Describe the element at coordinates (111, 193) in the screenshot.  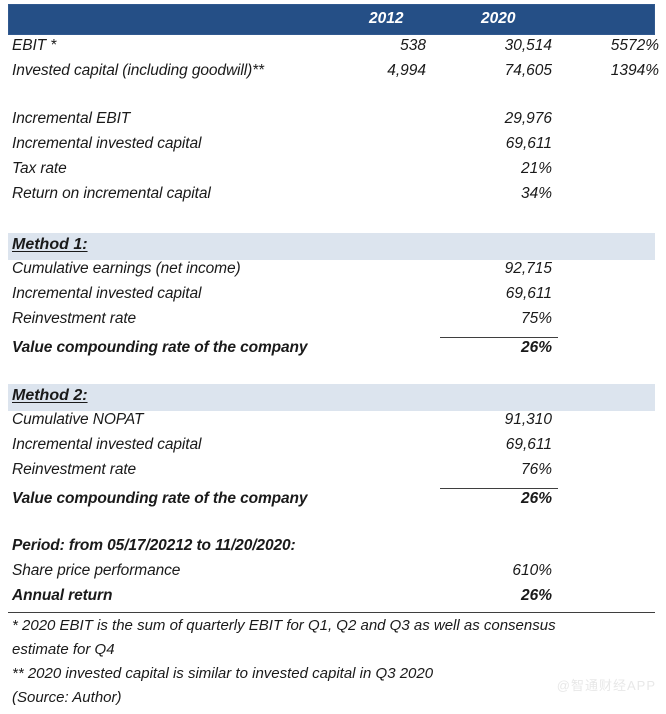
I see `row-label: Return on incremental capital` at that location.